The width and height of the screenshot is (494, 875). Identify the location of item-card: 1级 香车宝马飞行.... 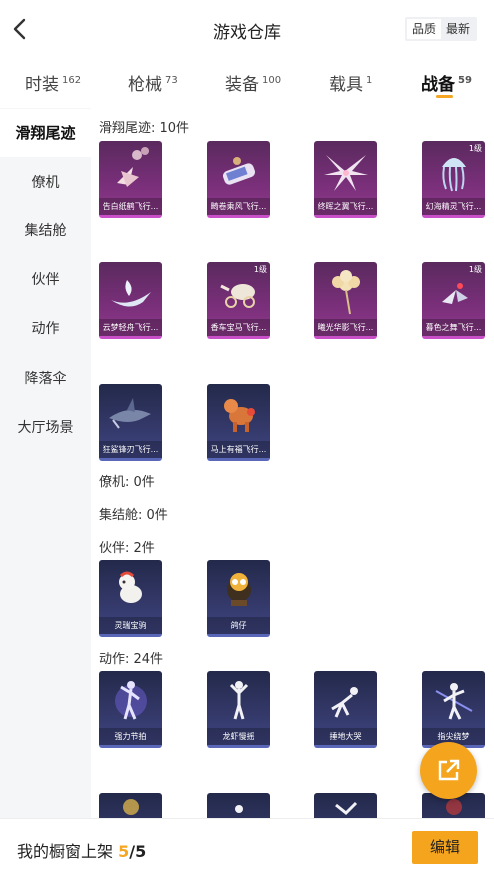
(238, 300).